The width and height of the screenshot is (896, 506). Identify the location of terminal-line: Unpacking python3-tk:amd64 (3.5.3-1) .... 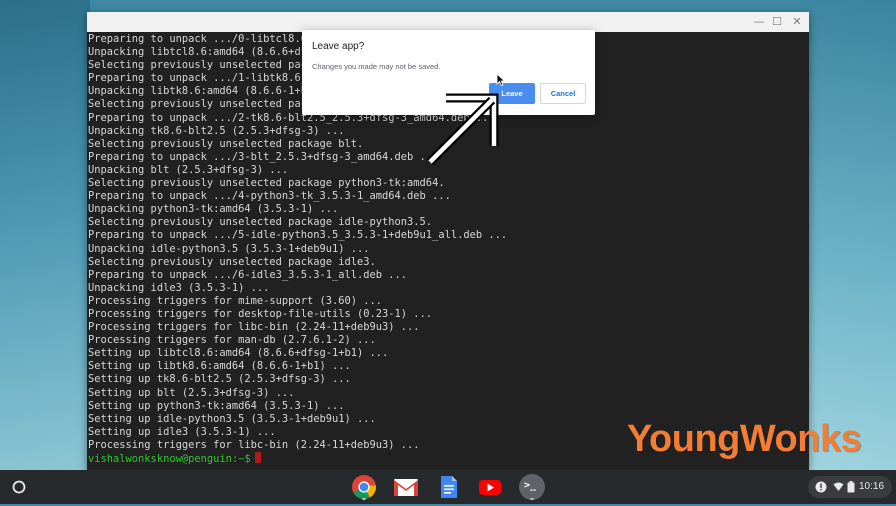
(213, 209).